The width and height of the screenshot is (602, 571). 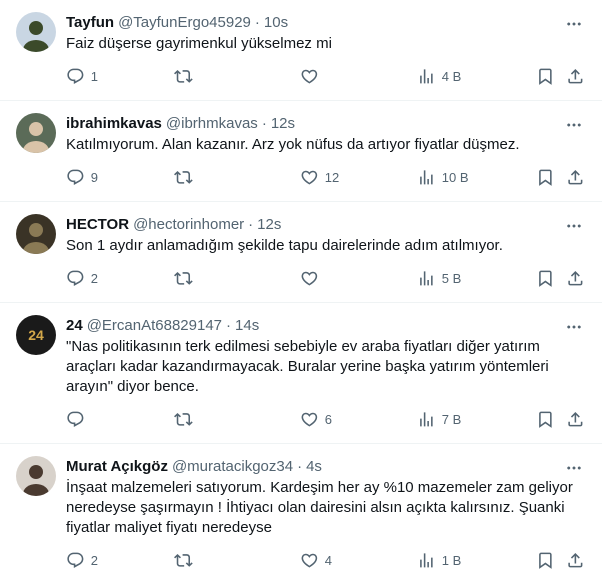 I want to click on view-count: 1 B, so click(x=451, y=560).